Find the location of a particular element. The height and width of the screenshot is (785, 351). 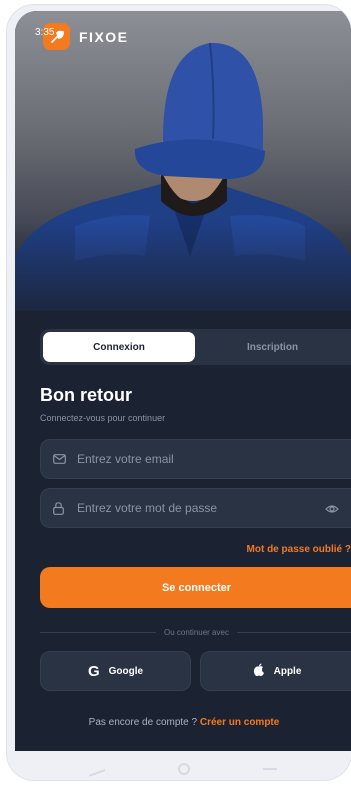

google-label: Google is located at coordinates (126, 671).